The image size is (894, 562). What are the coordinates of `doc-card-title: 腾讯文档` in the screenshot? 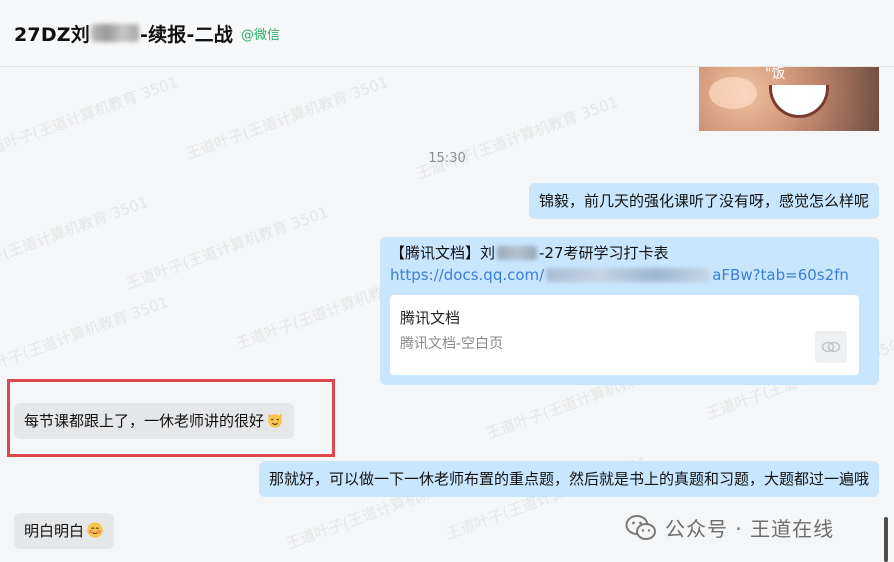 It's located at (430, 318).